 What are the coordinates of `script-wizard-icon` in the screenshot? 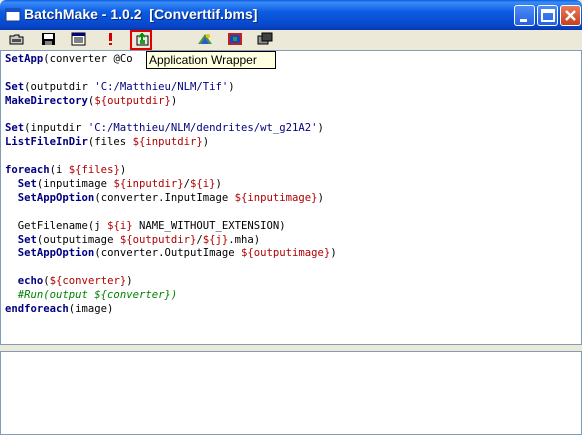 It's located at (78, 39).